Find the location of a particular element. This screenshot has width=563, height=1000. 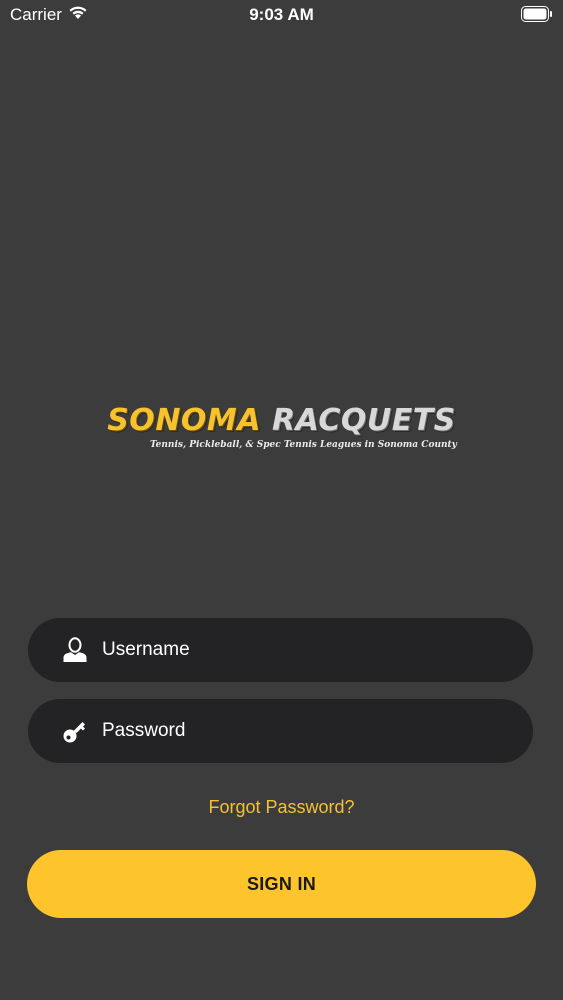

logo-word-racquets: RACQUETS is located at coordinates (363, 420).